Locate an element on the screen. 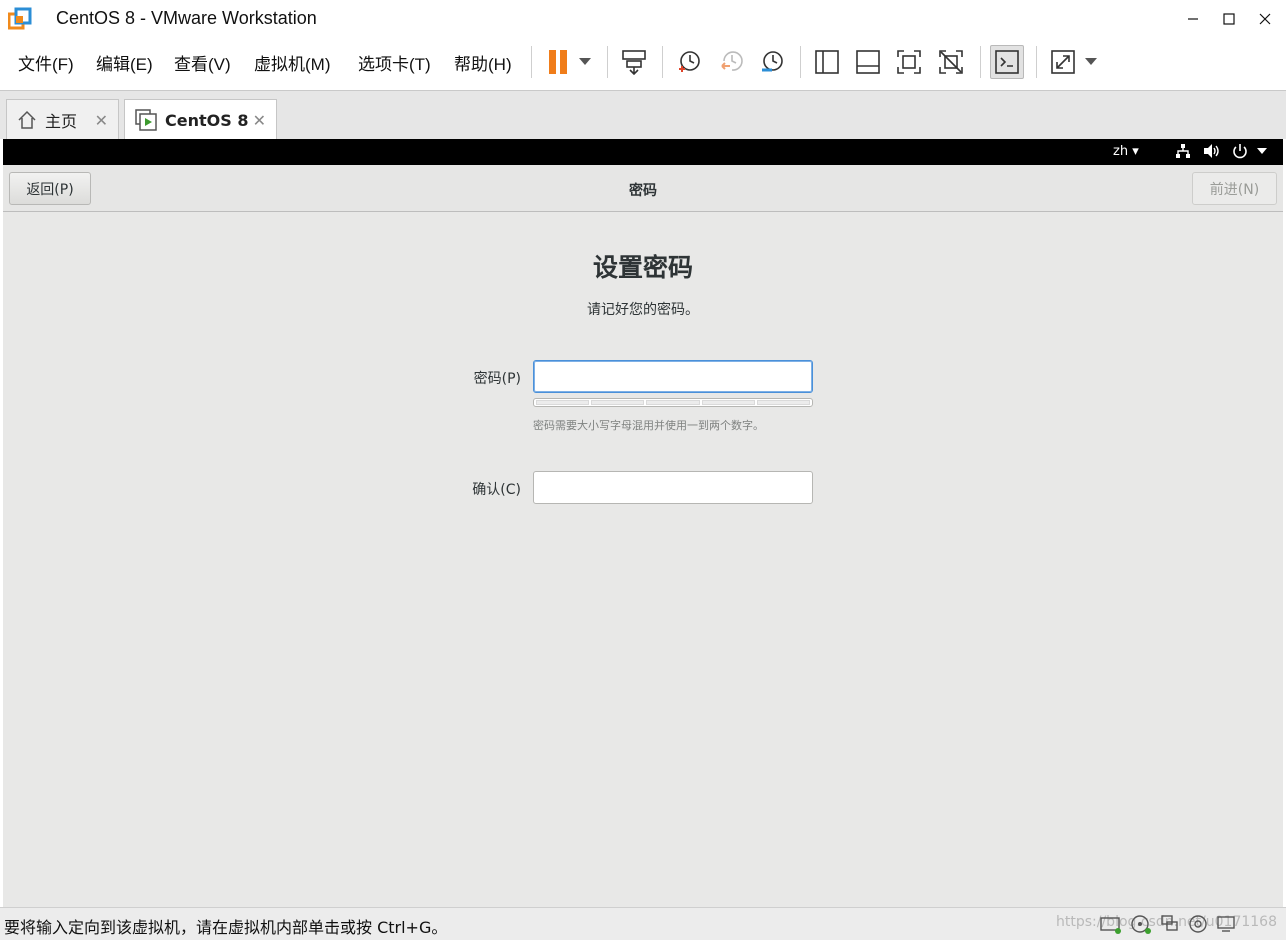 The height and width of the screenshot is (940, 1286). tab-home: 主页 ✕ is located at coordinates (62, 119).